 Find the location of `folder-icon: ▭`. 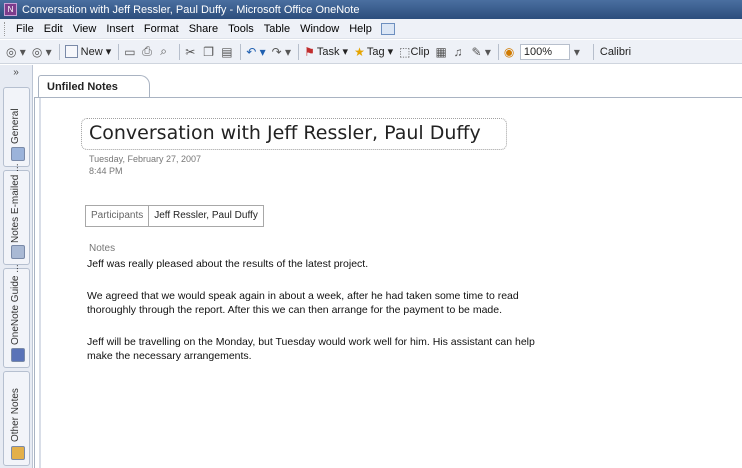

folder-icon: ▭ is located at coordinates (130, 51).